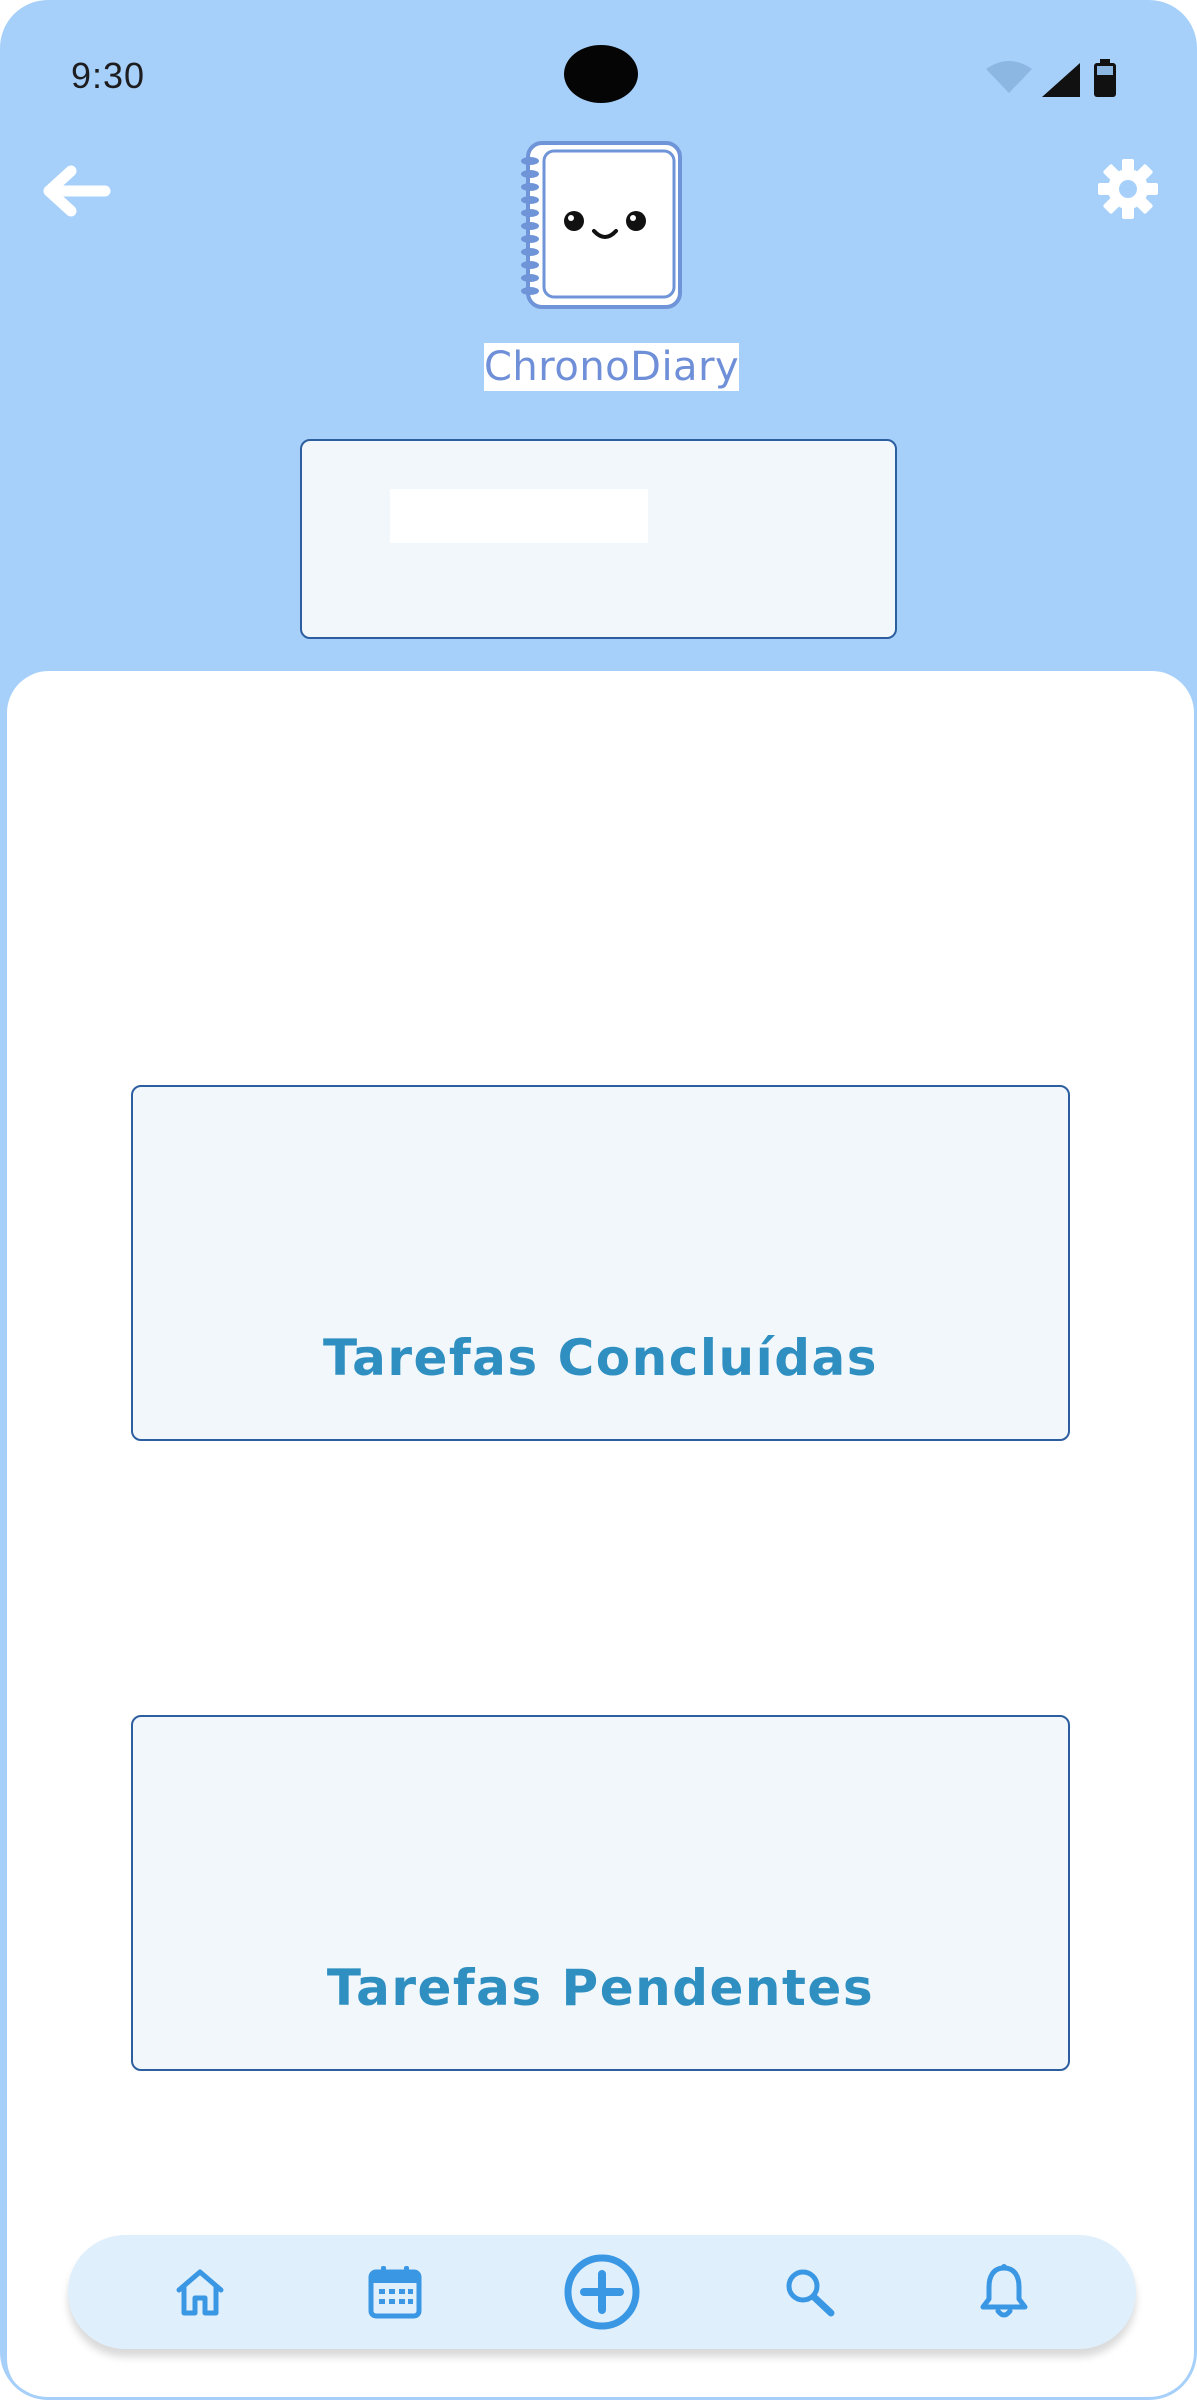  I want to click on nav-calendar, so click(395, 2292).